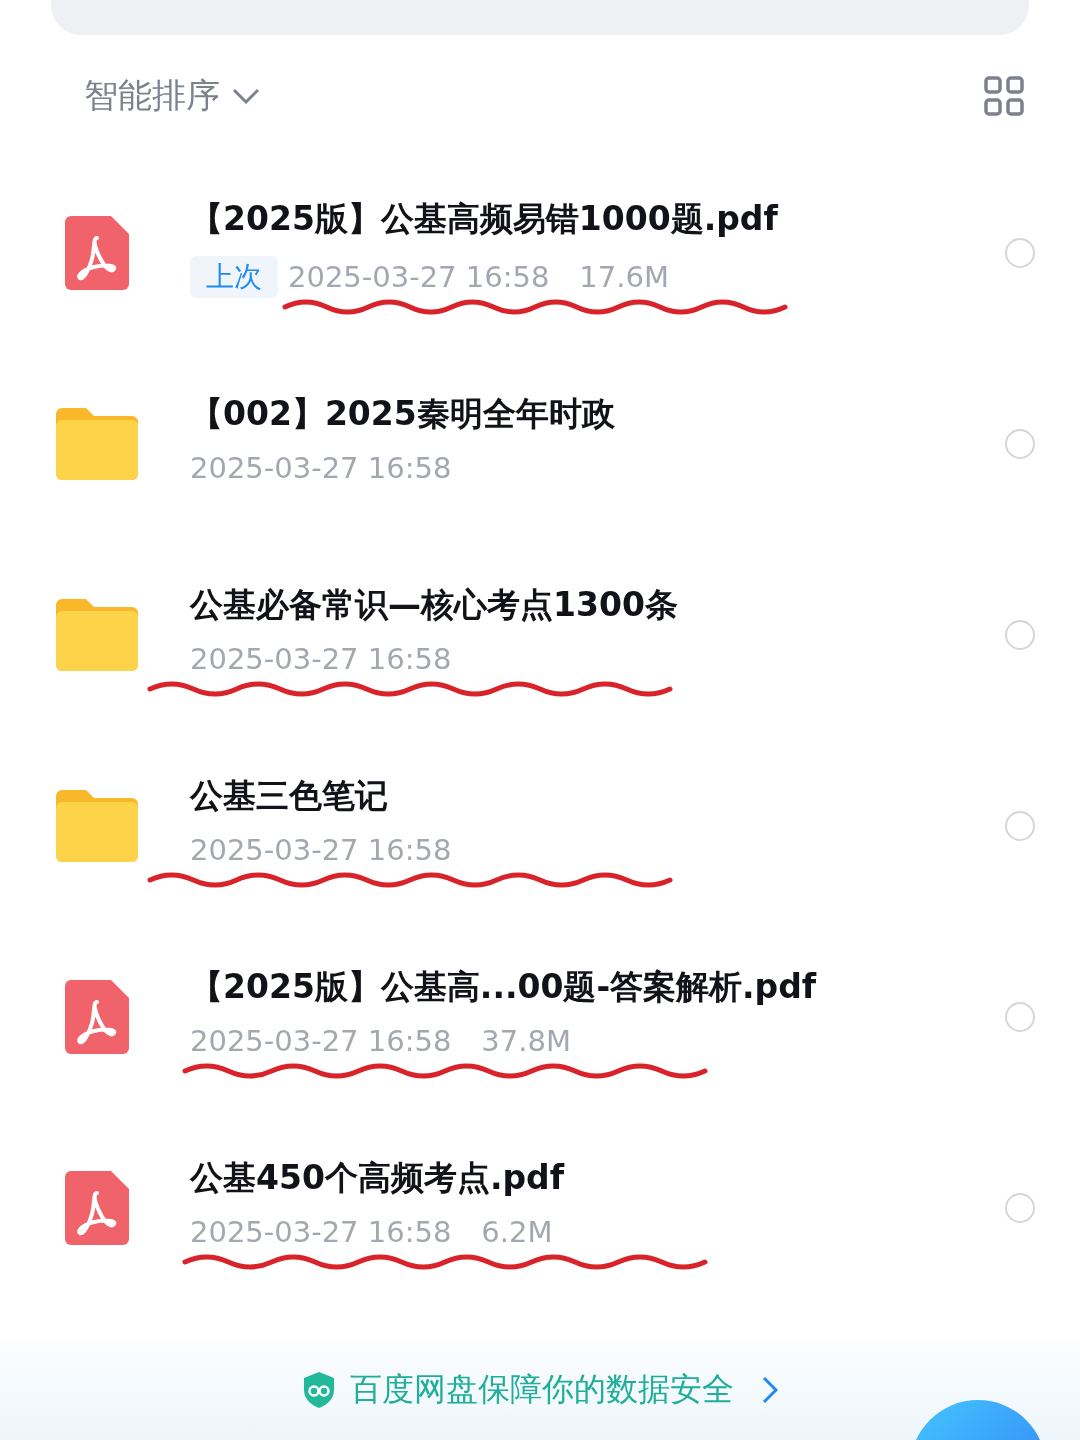  What do you see at coordinates (526, 1041) in the screenshot?
I see `file-size: 37.8M` at bounding box center [526, 1041].